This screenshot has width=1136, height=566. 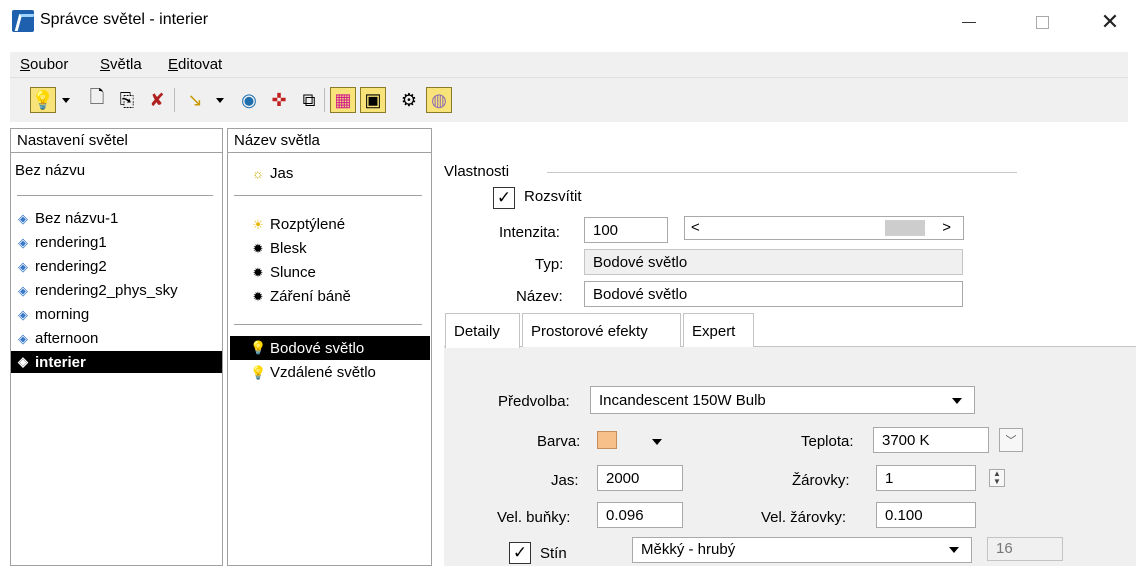 What do you see at coordinates (640, 478) in the screenshot?
I see `brightness-input: 2000` at bounding box center [640, 478].